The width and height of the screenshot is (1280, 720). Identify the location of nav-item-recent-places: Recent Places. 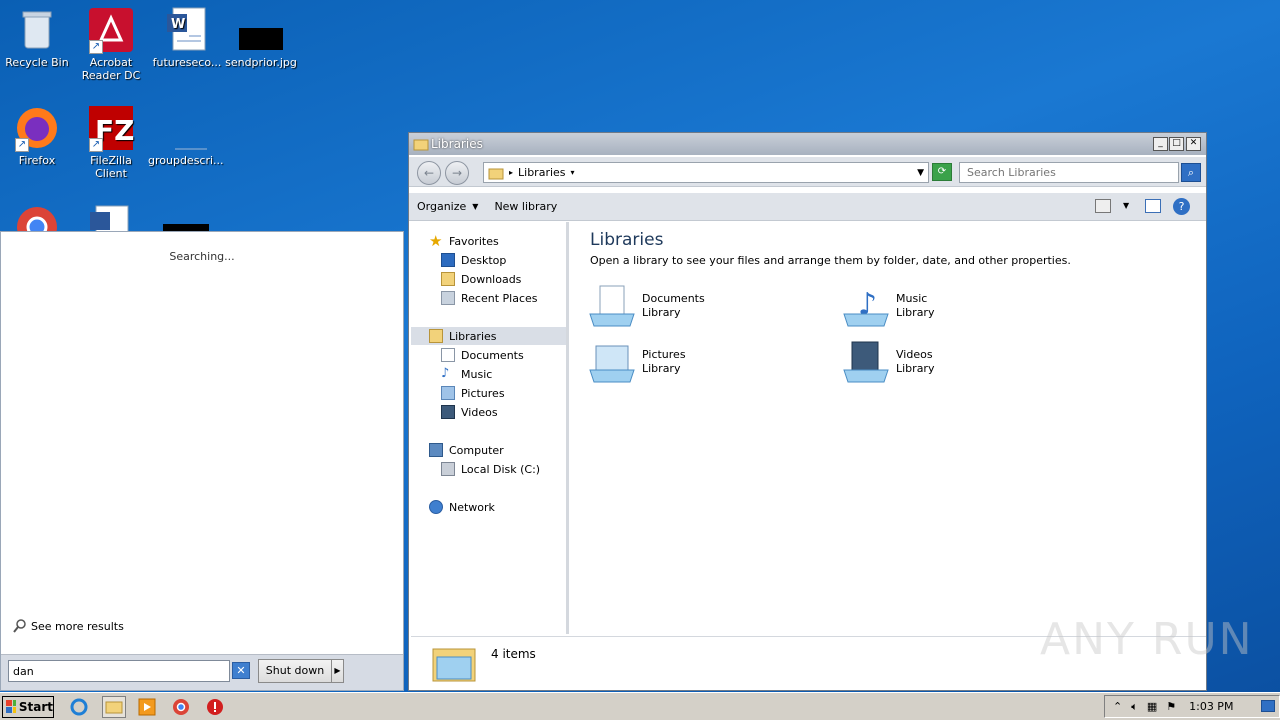
(489, 298).